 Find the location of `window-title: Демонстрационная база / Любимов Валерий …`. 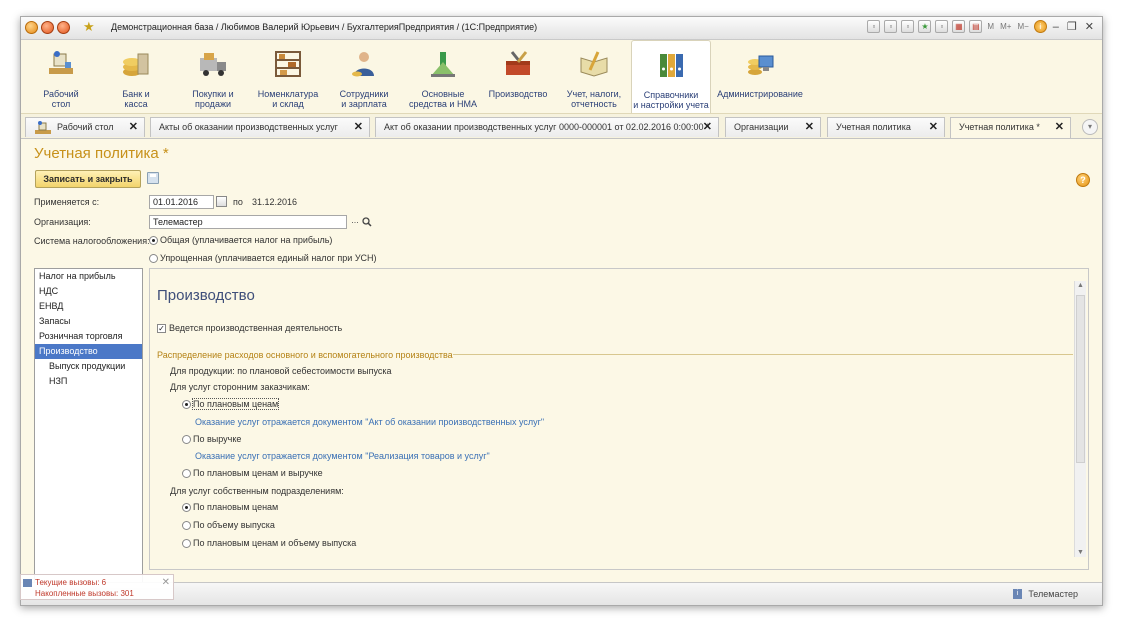

window-title: Демонстрационная база / Любимов Валерий … is located at coordinates (324, 27).